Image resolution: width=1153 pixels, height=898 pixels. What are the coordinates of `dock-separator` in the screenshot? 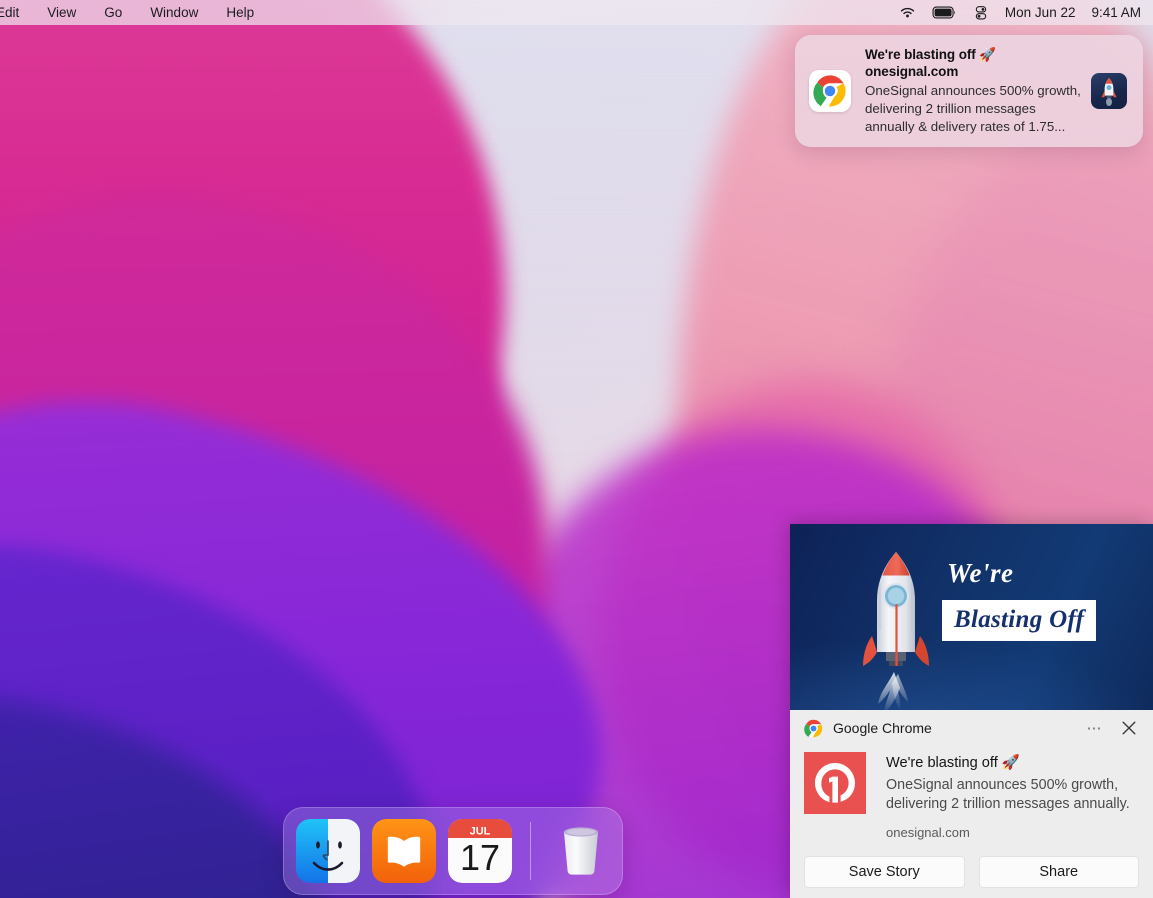 It's located at (530, 851).